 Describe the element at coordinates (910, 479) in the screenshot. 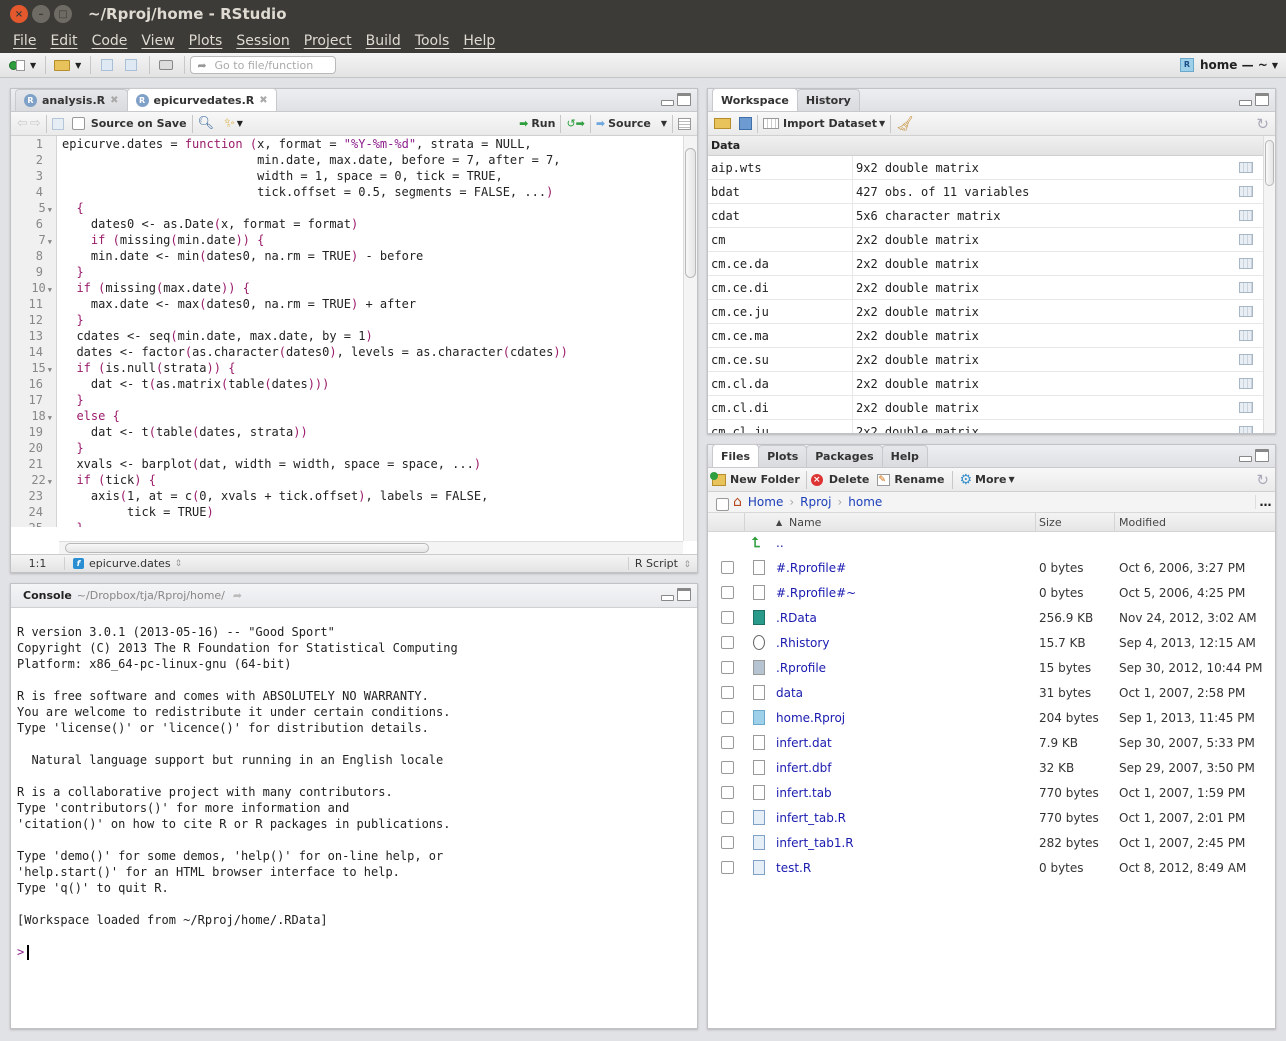

I see `rename-button: ✎ Rename` at that location.